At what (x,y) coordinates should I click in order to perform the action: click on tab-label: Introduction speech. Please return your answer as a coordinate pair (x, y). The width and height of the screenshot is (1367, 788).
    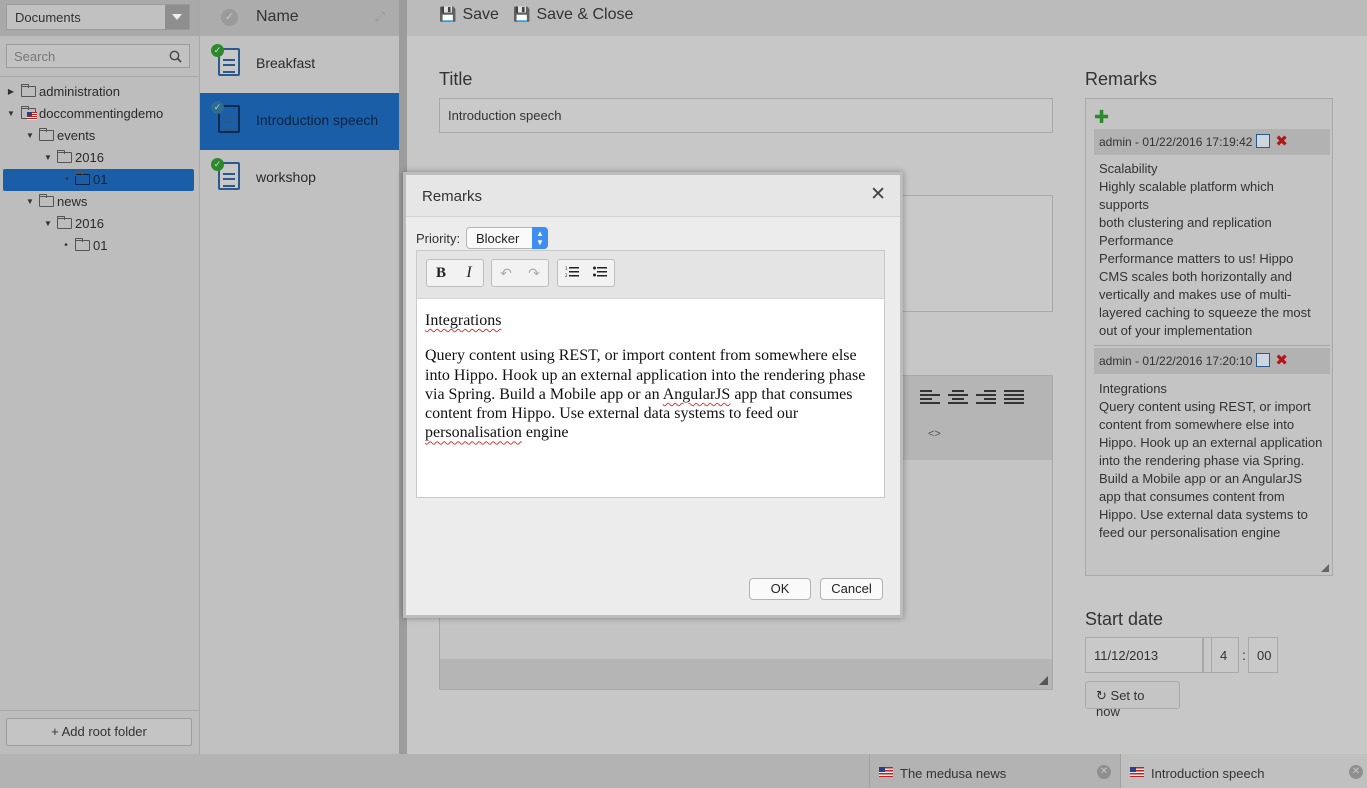
    Looking at the image, I should click on (1208, 773).